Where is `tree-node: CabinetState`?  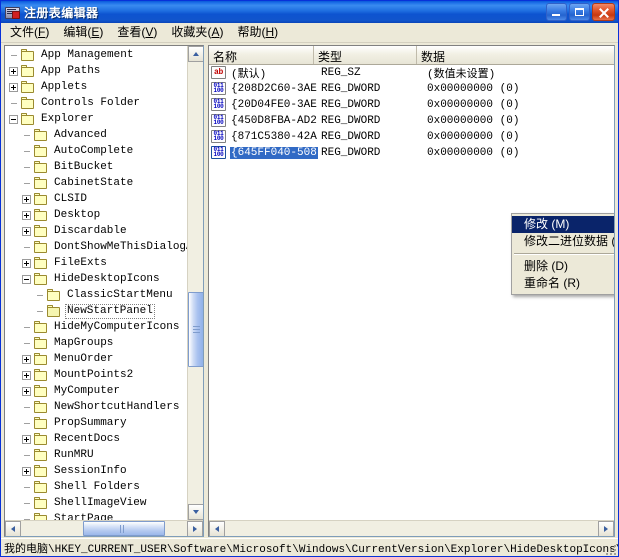 tree-node: CabinetState is located at coordinates (96, 183).